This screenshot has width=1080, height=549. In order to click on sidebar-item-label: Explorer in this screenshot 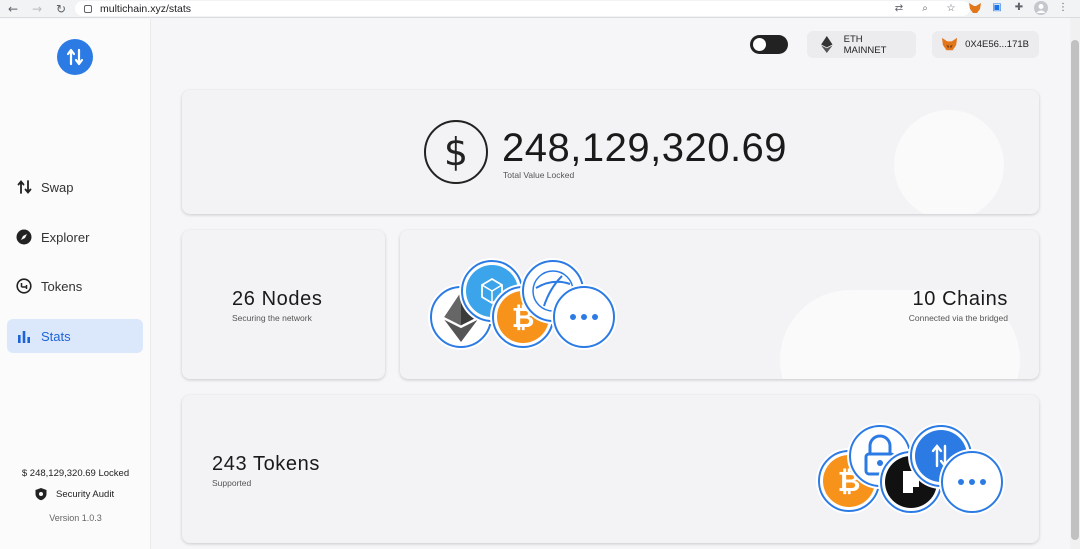, I will do `click(65, 237)`.